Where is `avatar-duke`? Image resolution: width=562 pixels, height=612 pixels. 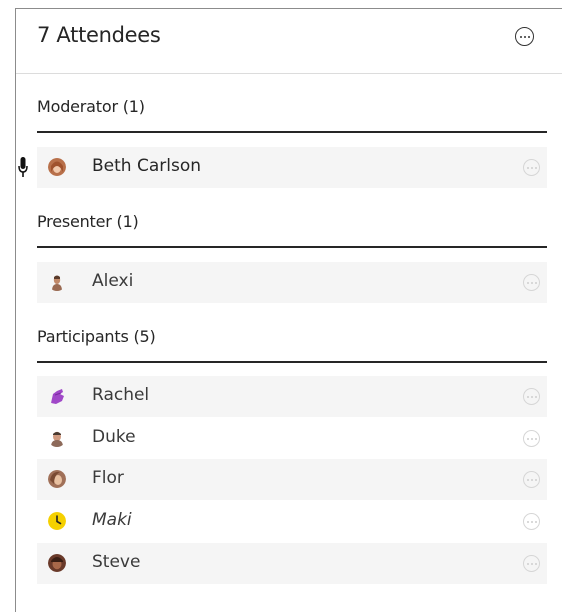 avatar-duke is located at coordinates (57, 439).